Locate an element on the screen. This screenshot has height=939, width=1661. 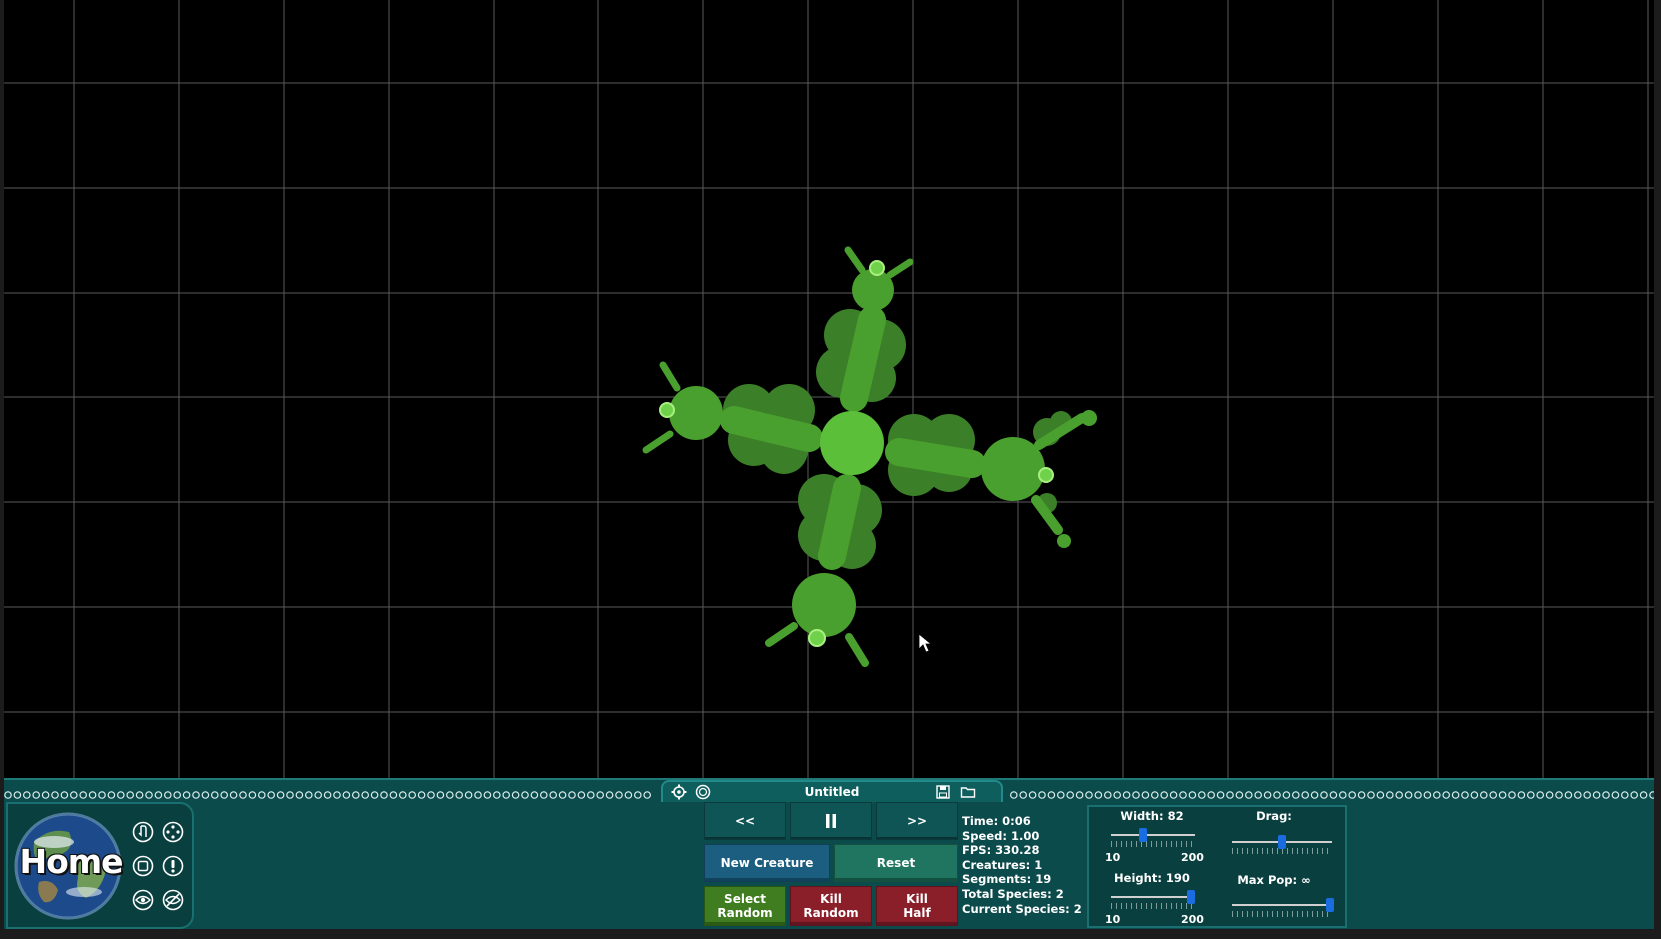
rewind-button: << is located at coordinates (745, 821).